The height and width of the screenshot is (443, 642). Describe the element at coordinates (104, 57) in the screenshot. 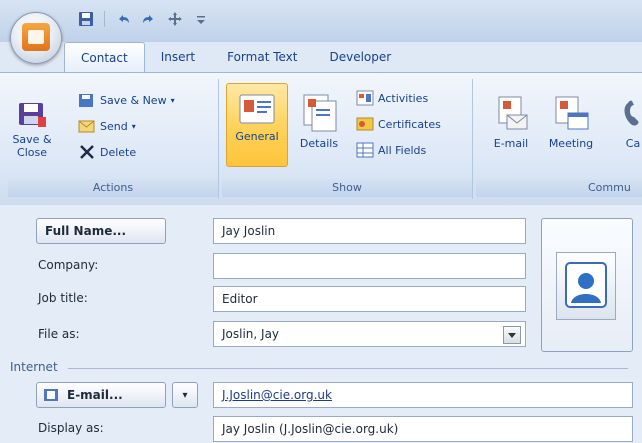

I see `tab-contact: Contact` at that location.